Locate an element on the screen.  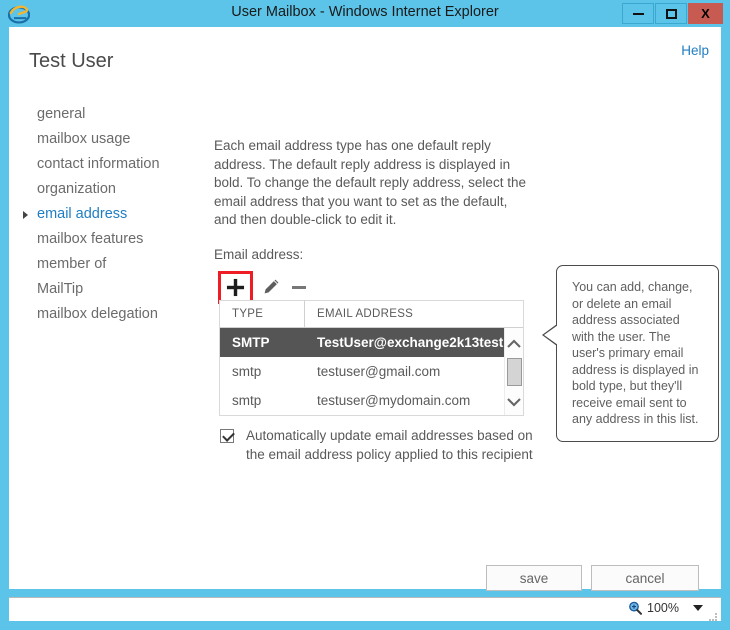
internet-explorer-icon is located at coordinates (19, 14).